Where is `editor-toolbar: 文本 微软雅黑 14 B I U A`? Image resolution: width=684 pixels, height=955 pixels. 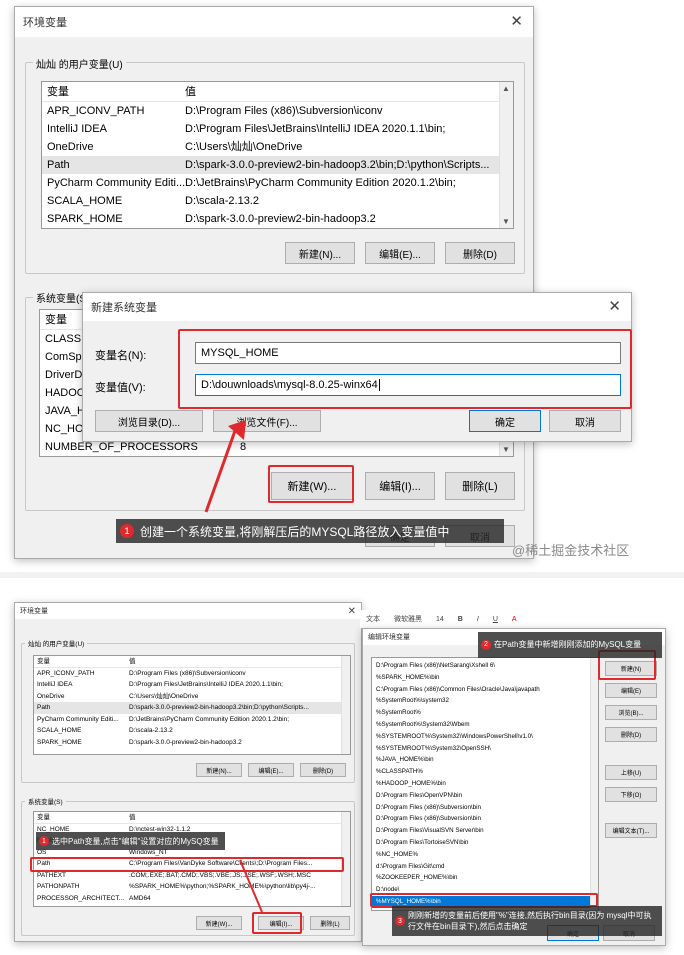 editor-toolbar: 文本 微软雅黑 14 B I U A is located at coordinates (515, 619).